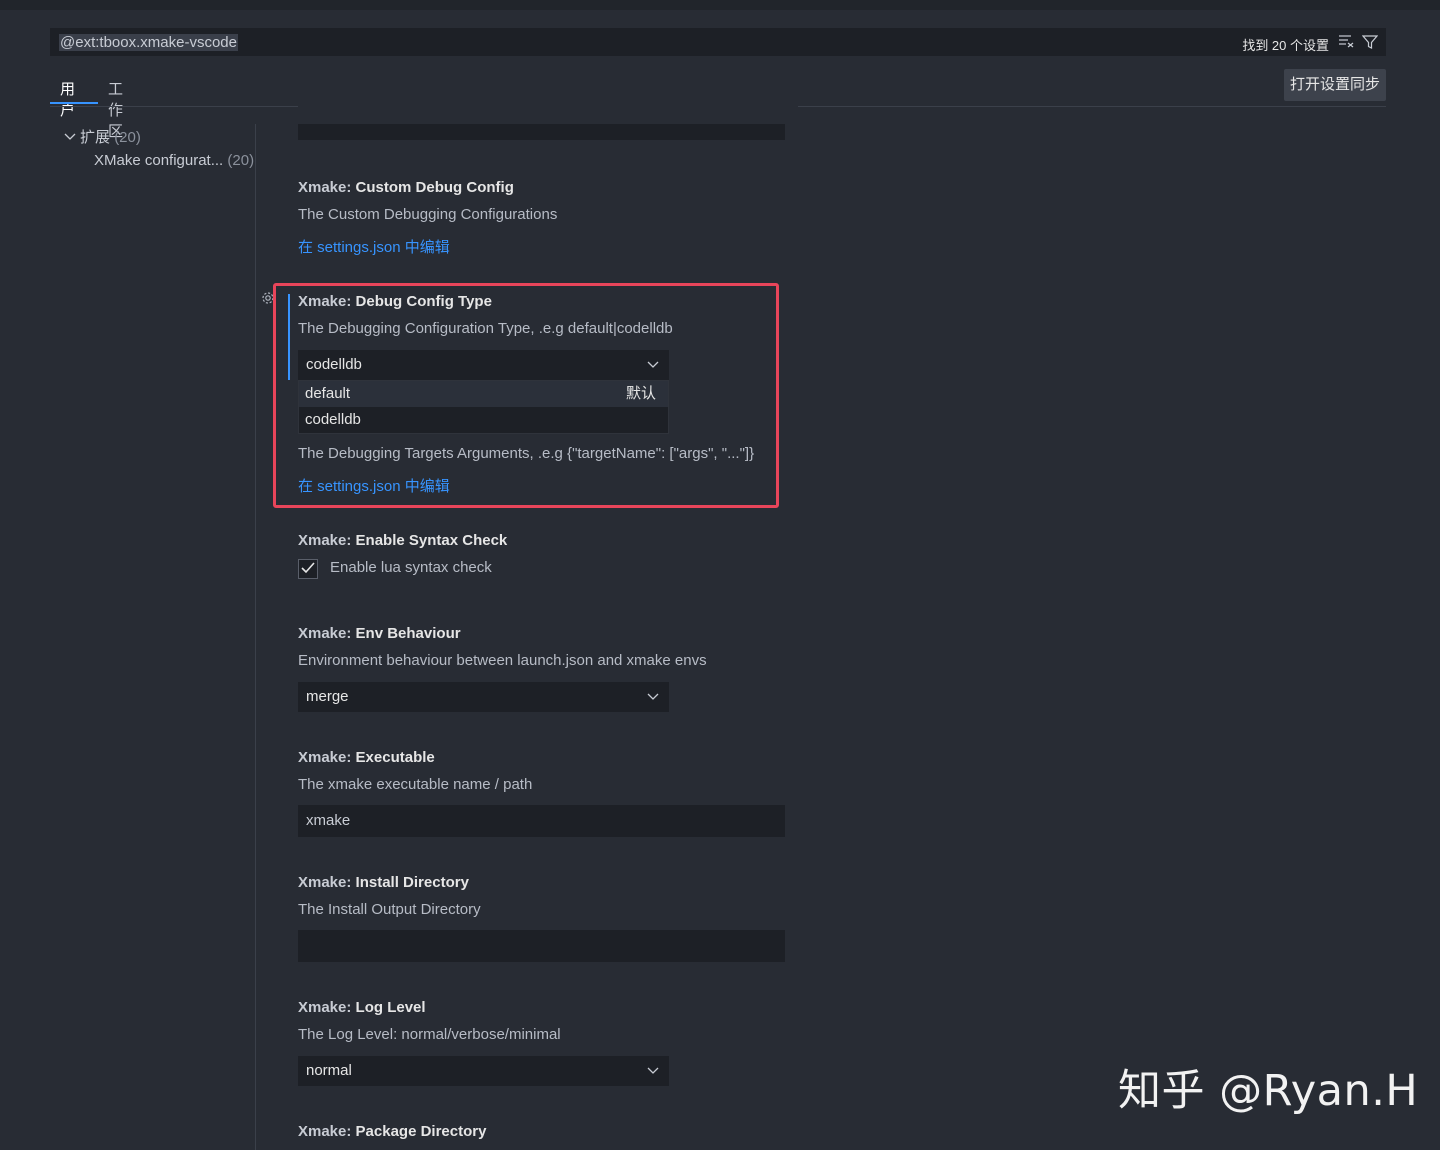 The height and width of the screenshot is (1150, 1440). I want to click on input-value: xmake, so click(328, 820).